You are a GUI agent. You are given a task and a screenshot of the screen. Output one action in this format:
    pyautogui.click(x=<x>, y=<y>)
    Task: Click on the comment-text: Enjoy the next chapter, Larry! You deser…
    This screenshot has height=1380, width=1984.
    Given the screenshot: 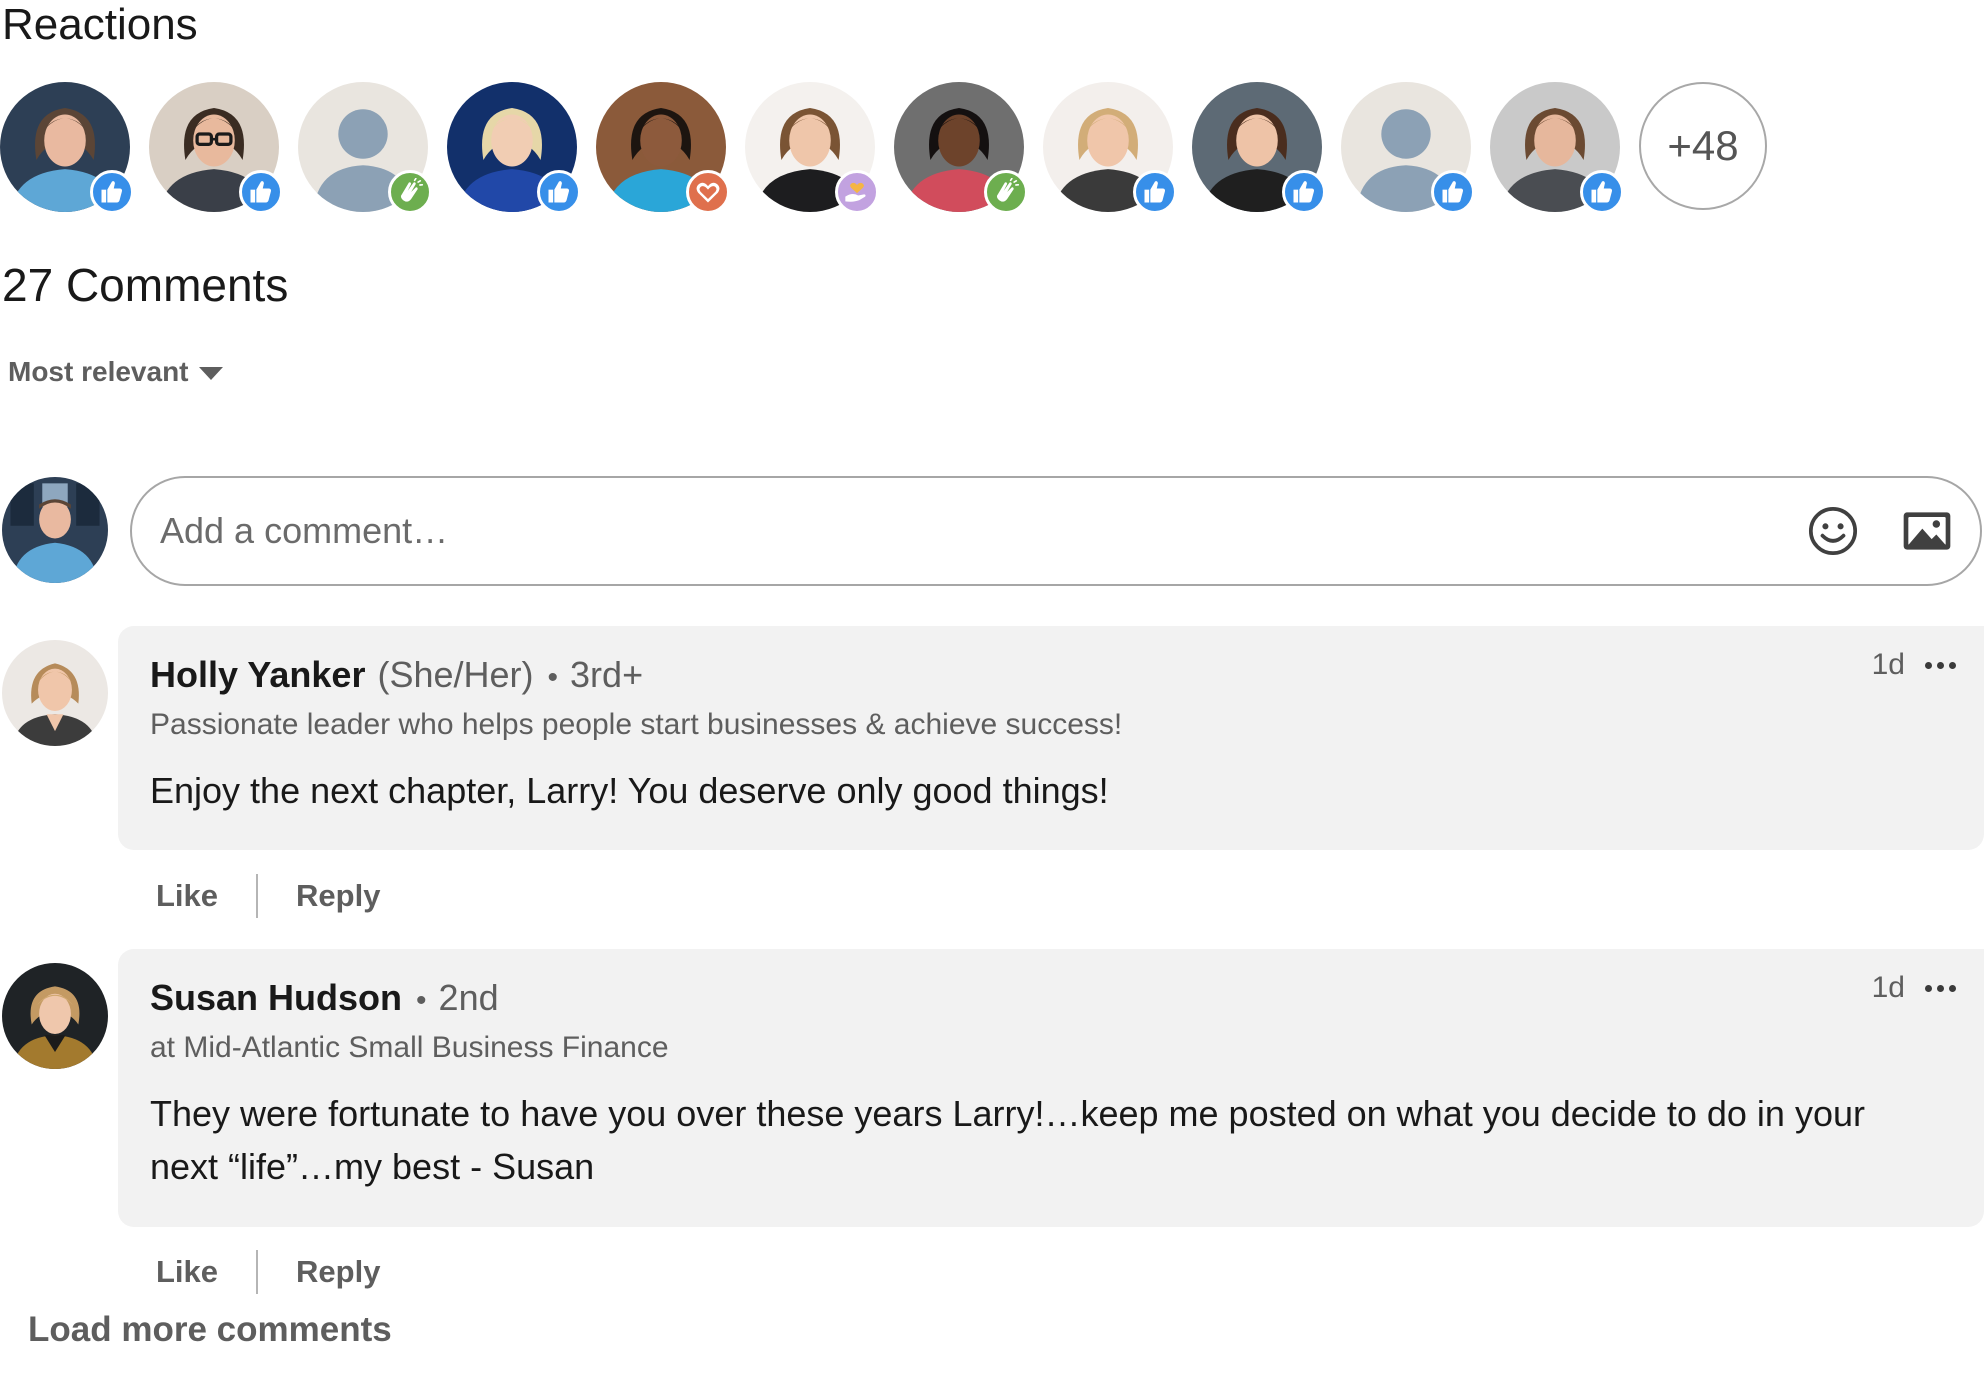 What is the action you would take?
    pyautogui.click(x=629, y=790)
    